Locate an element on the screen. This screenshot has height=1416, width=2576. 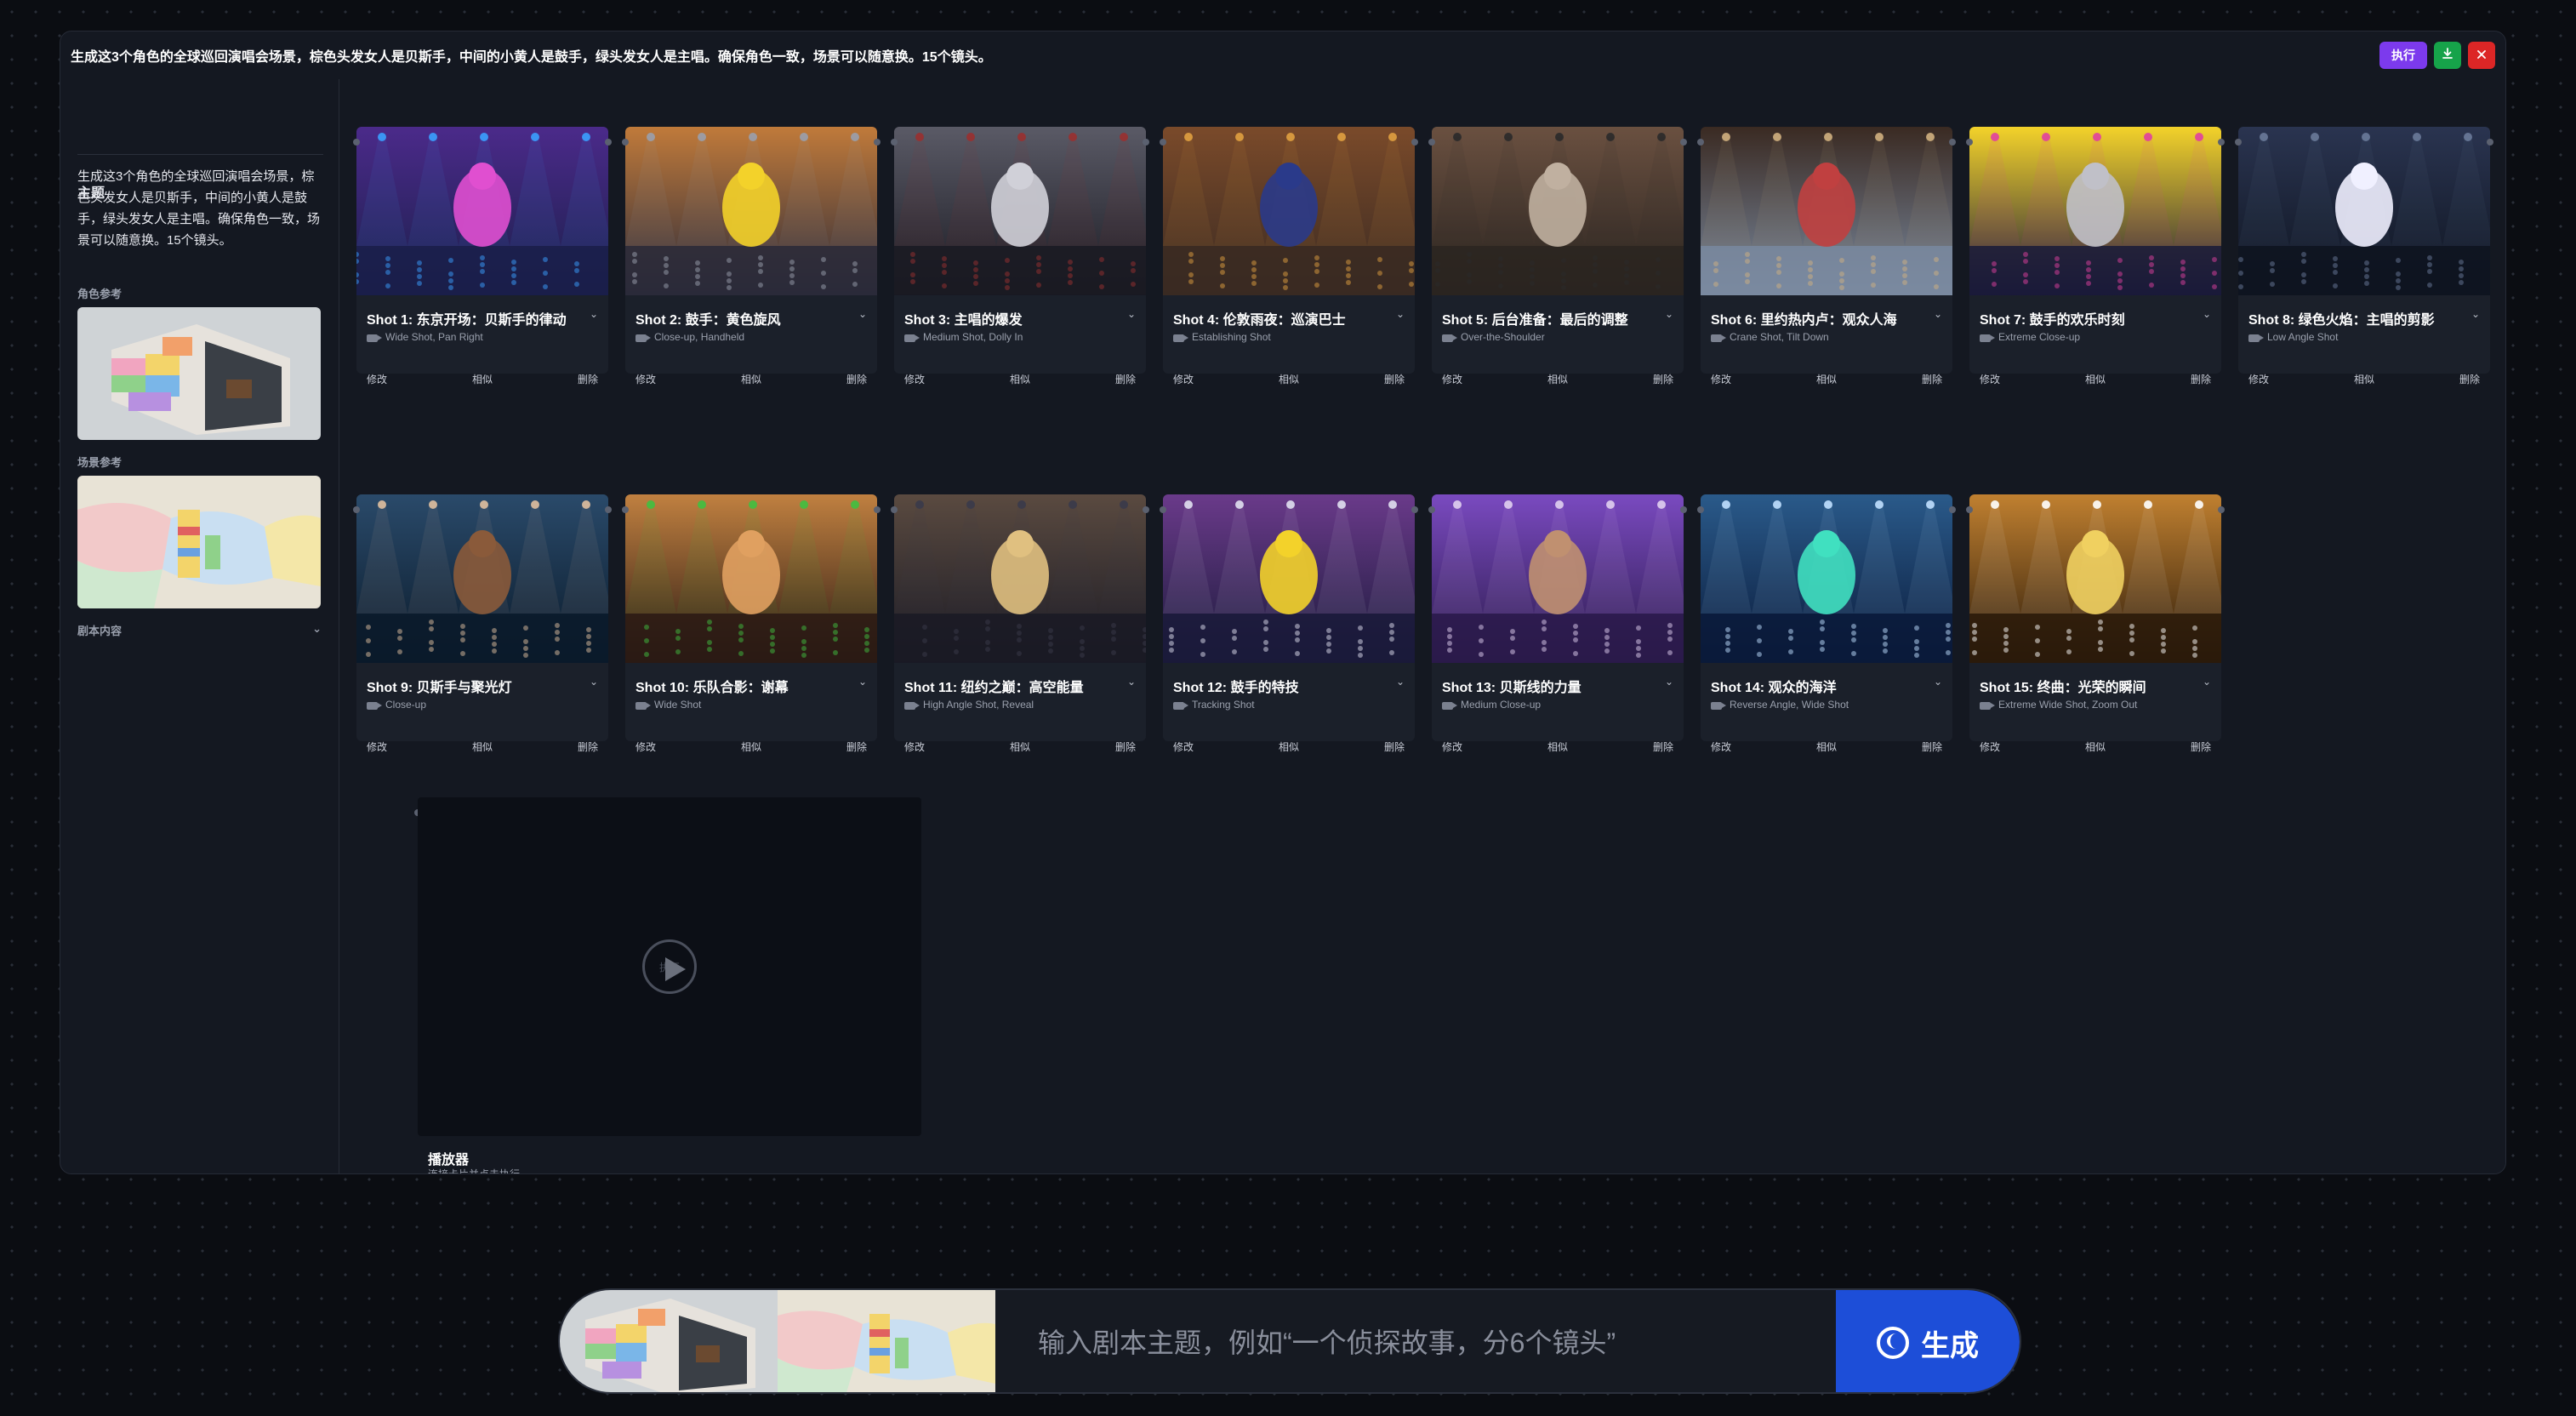
shot-card: Shot 12: 鼓手的特技 ⌄ Tracking Shot 修改 相似 删除 is located at coordinates (1289, 630).